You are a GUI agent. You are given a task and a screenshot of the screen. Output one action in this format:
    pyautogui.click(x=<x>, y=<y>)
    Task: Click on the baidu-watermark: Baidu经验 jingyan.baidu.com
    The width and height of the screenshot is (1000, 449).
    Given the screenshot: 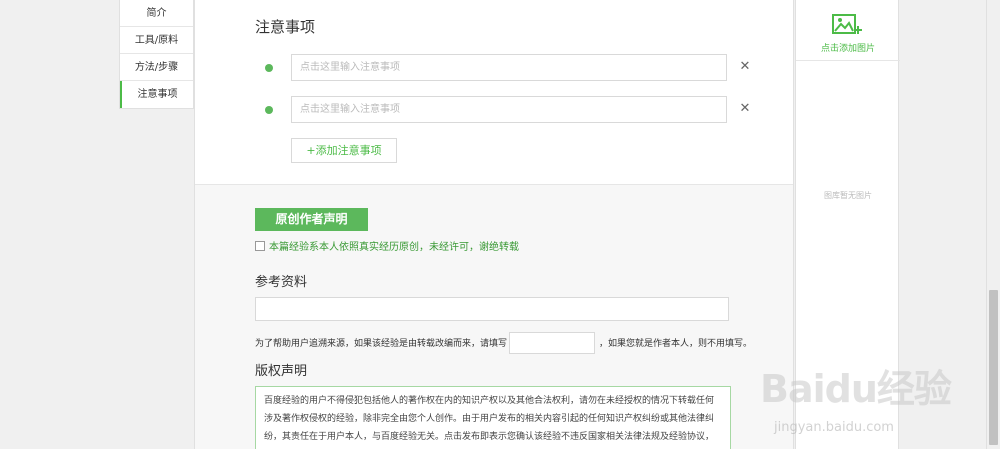 What is the action you would take?
    pyautogui.click(x=875, y=403)
    